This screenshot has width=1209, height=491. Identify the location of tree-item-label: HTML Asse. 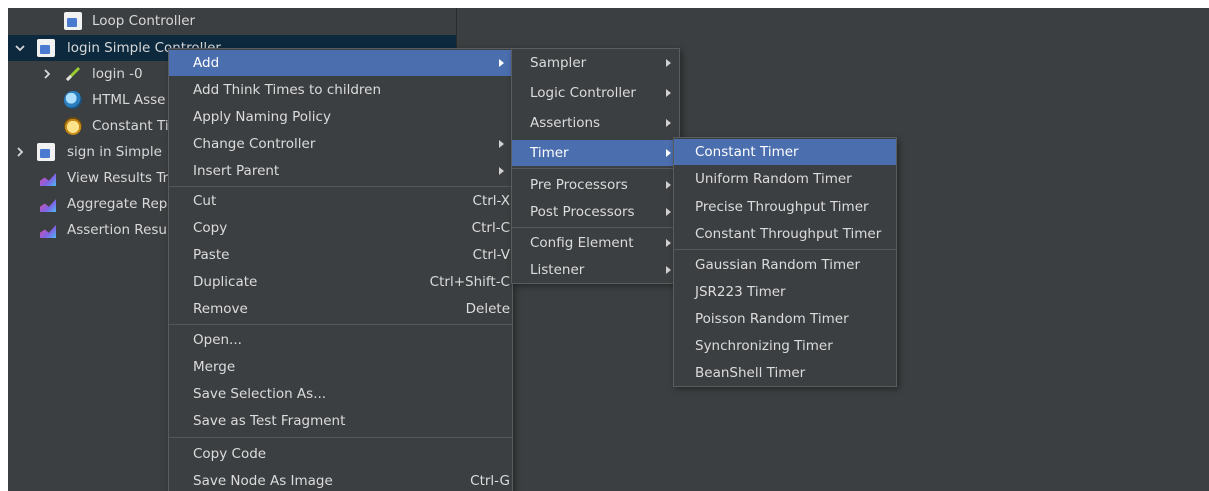
(129, 100).